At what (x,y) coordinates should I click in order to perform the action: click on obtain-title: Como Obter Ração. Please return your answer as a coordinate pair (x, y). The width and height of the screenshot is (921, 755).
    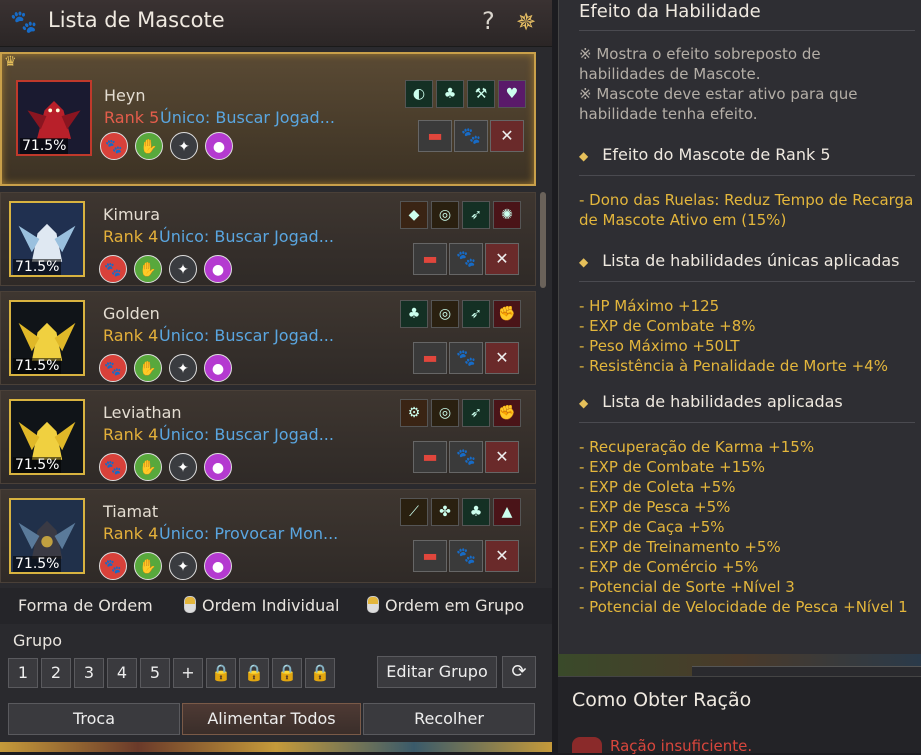
    Looking at the image, I should click on (662, 700).